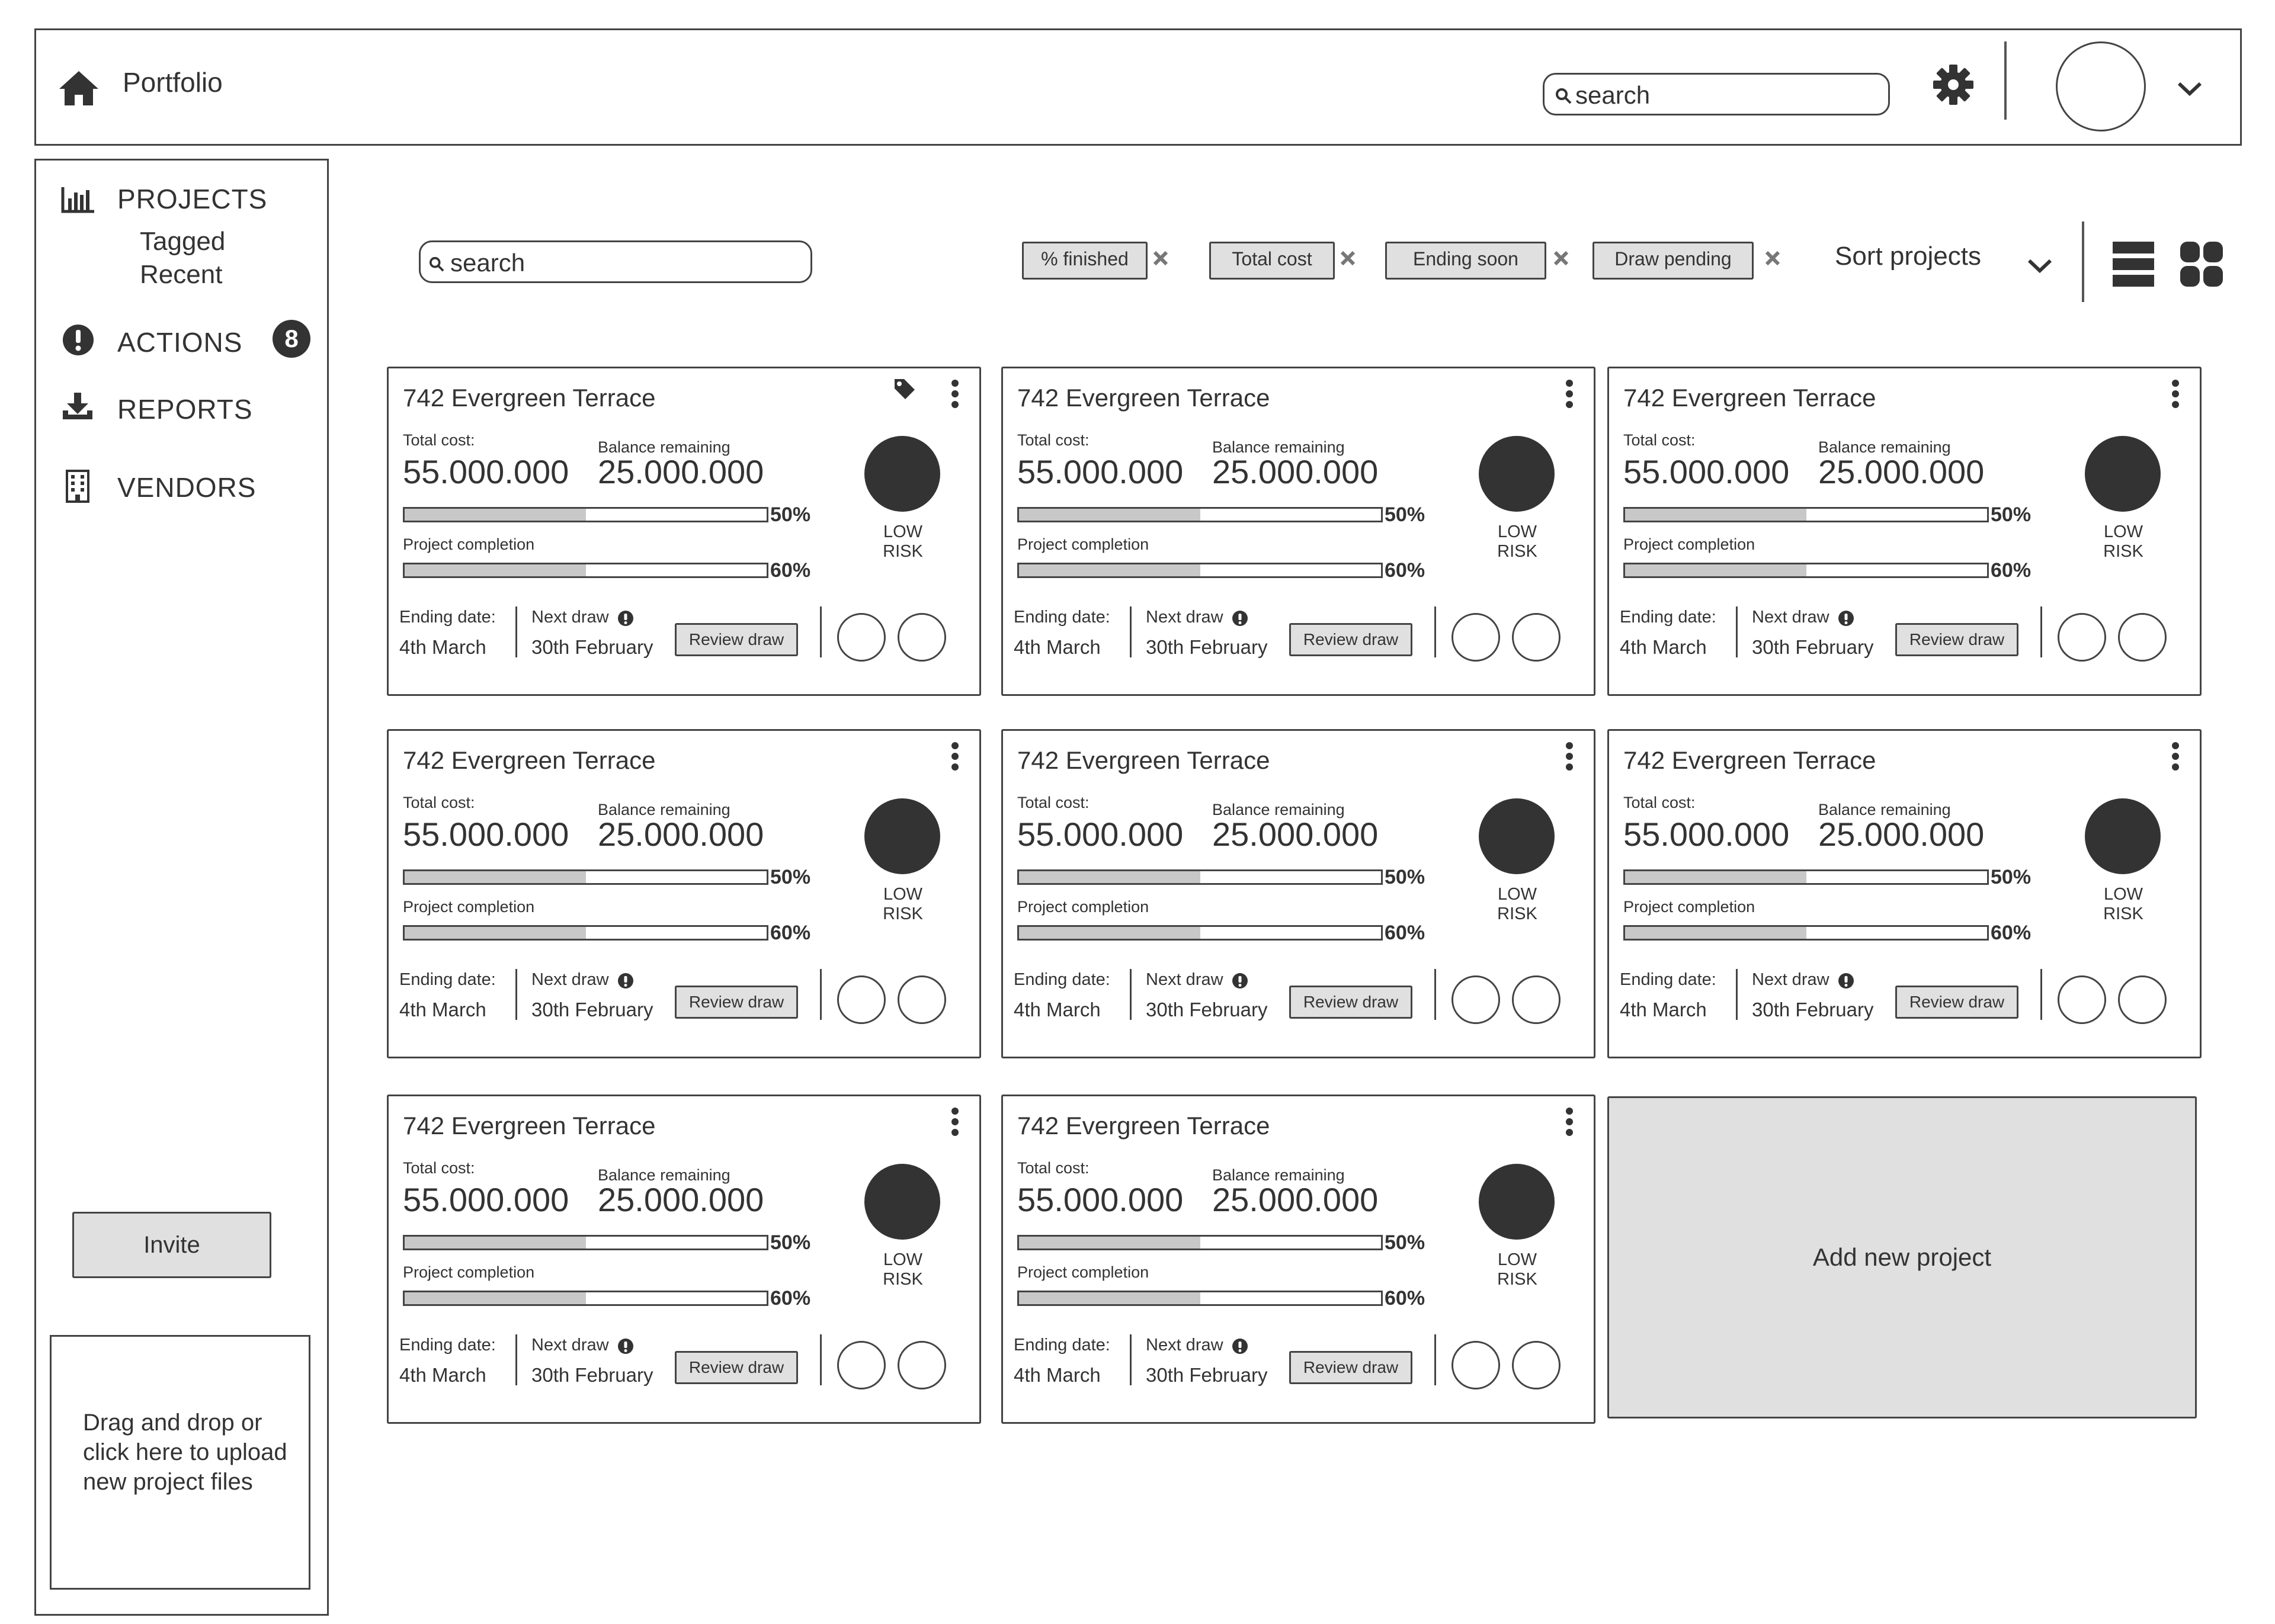 The width and height of the screenshot is (2275, 1624). What do you see at coordinates (1200, 514) in the screenshot?
I see `cost-progress-bar` at bounding box center [1200, 514].